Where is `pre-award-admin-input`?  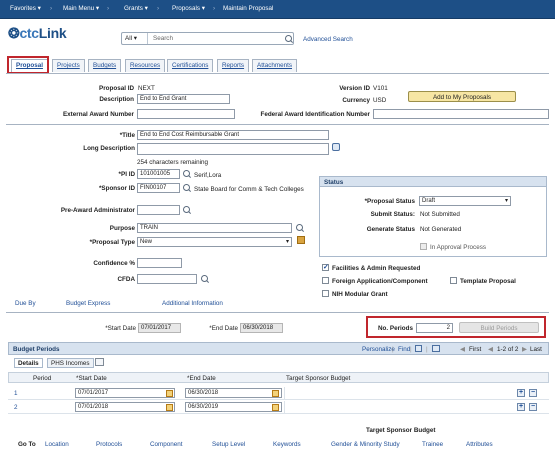 pre-award-admin-input is located at coordinates (158, 210).